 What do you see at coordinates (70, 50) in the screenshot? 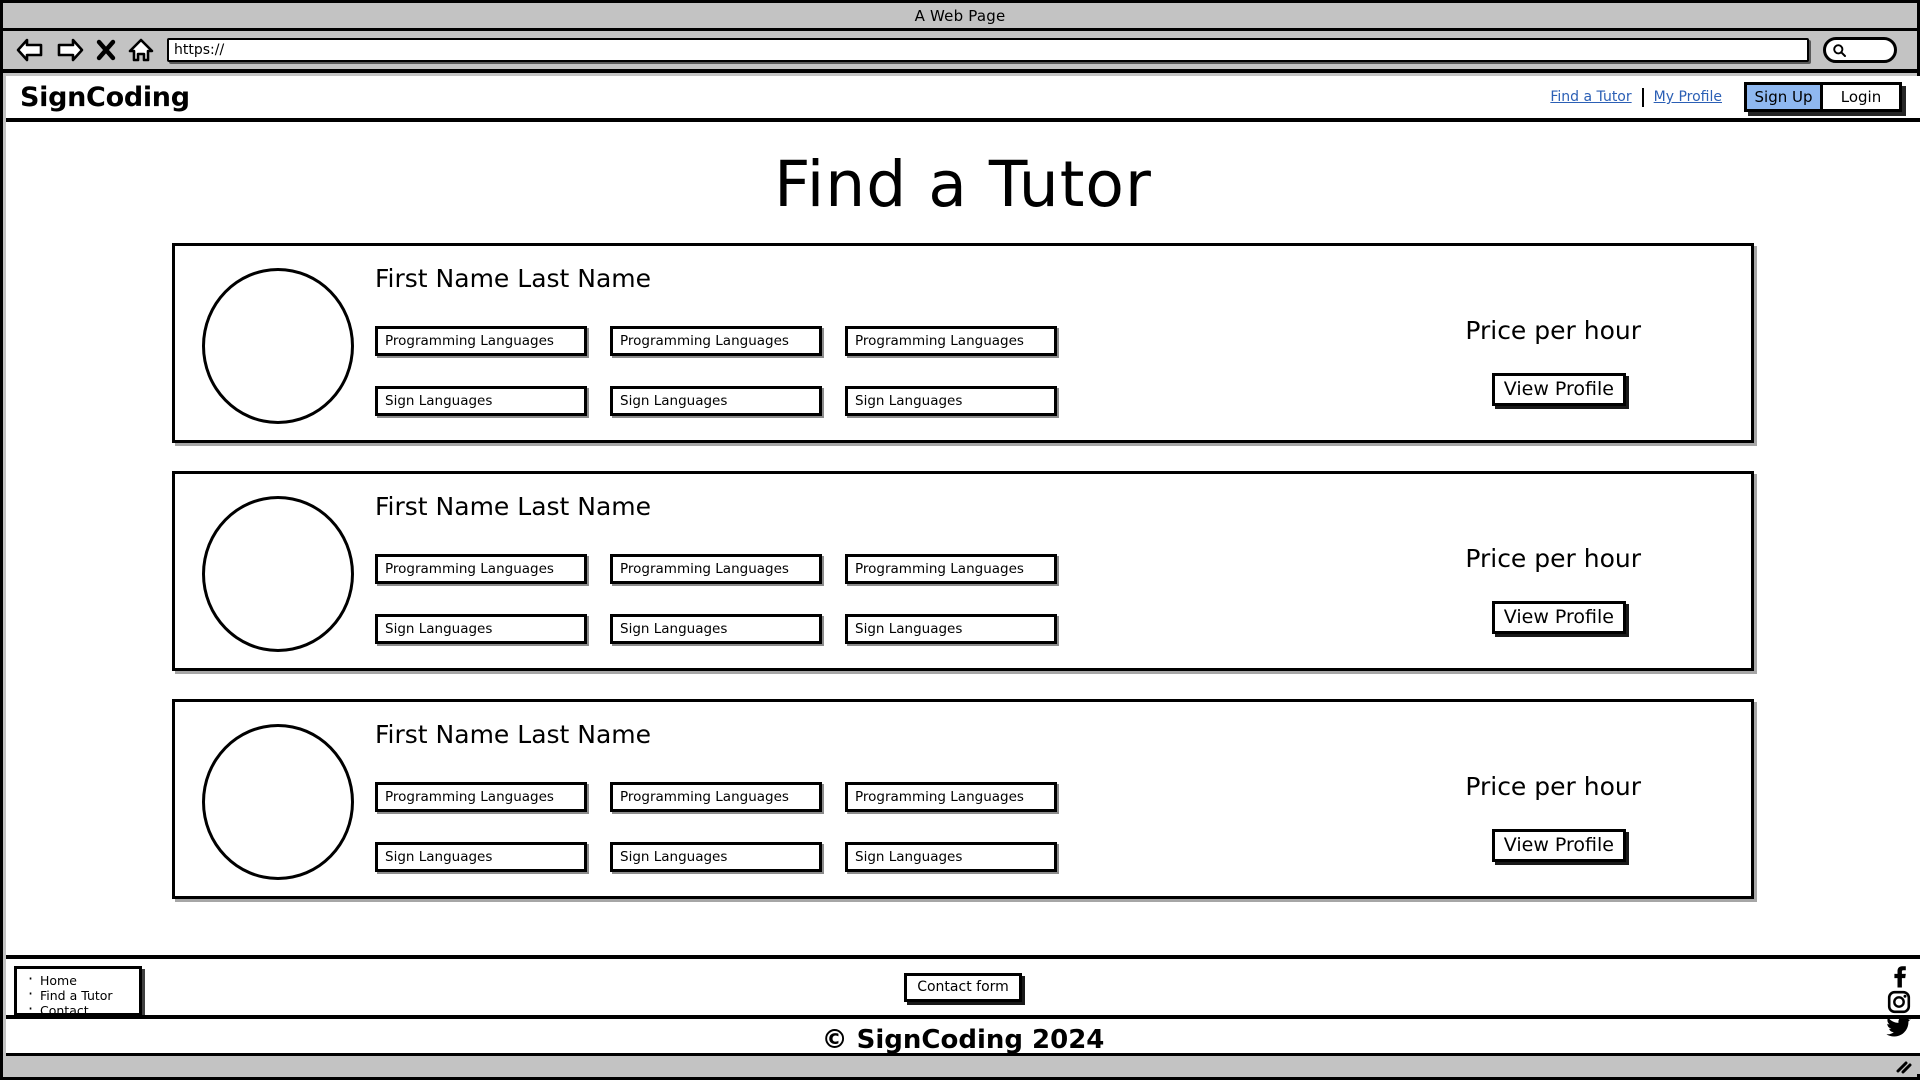
I see `forward-arrow-icon` at bounding box center [70, 50].